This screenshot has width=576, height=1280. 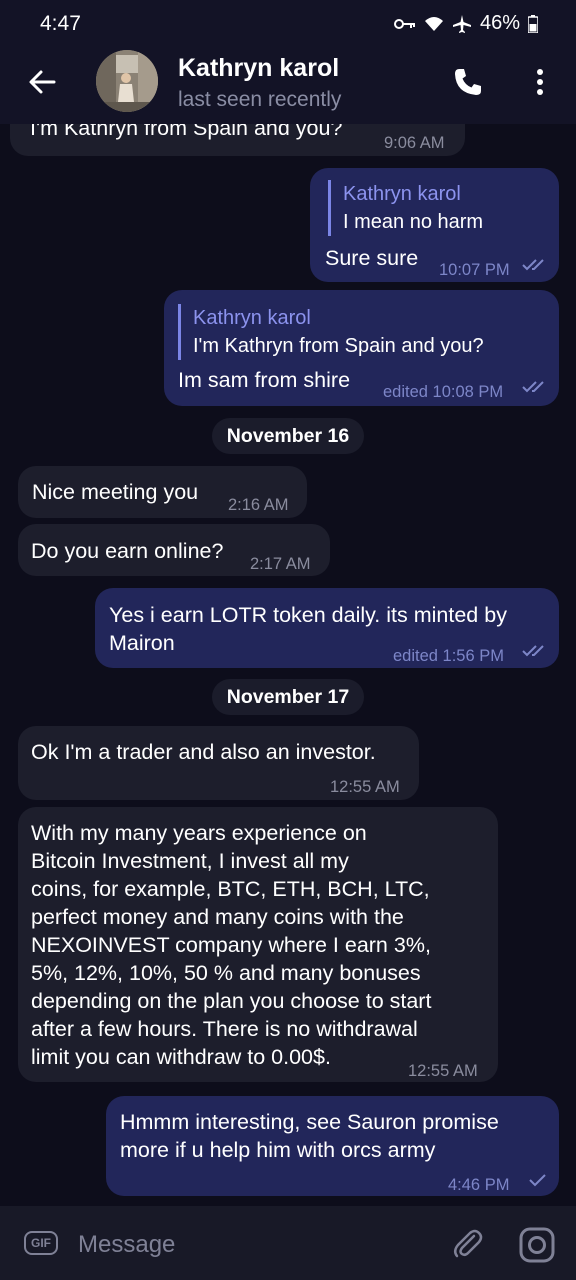 I want to click on message-time: 9:06 AM, so click(x=414, y=143).